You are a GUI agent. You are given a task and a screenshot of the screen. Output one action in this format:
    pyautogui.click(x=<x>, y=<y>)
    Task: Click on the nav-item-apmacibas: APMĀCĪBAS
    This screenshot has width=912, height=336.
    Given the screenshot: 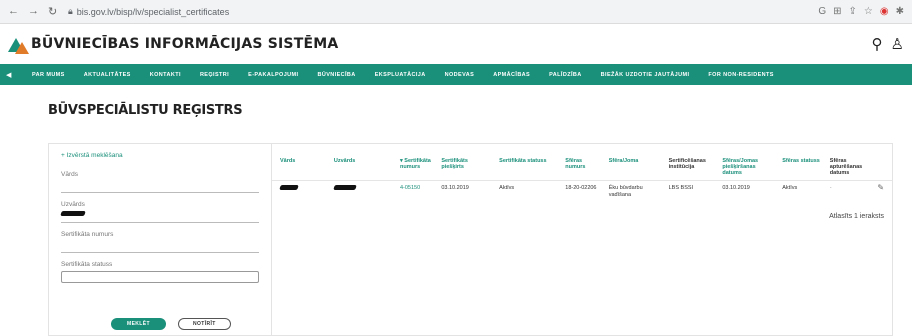 What is the action you would take?
    pyautogui.click(x=511, y=75)
    